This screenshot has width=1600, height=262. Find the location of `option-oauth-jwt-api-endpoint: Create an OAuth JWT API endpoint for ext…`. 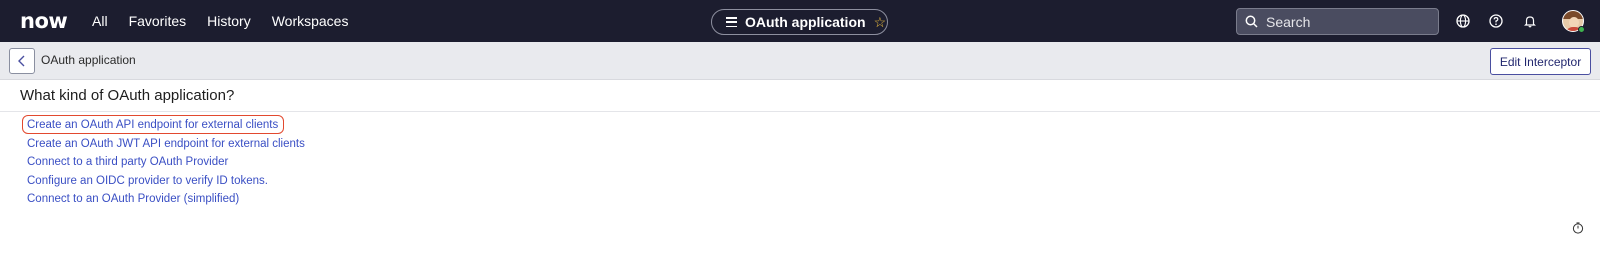

option-oauth-jwt-api-endpoint: Create an OAuth JWT API endpoint for ext… is located at coordinates (166, 144).